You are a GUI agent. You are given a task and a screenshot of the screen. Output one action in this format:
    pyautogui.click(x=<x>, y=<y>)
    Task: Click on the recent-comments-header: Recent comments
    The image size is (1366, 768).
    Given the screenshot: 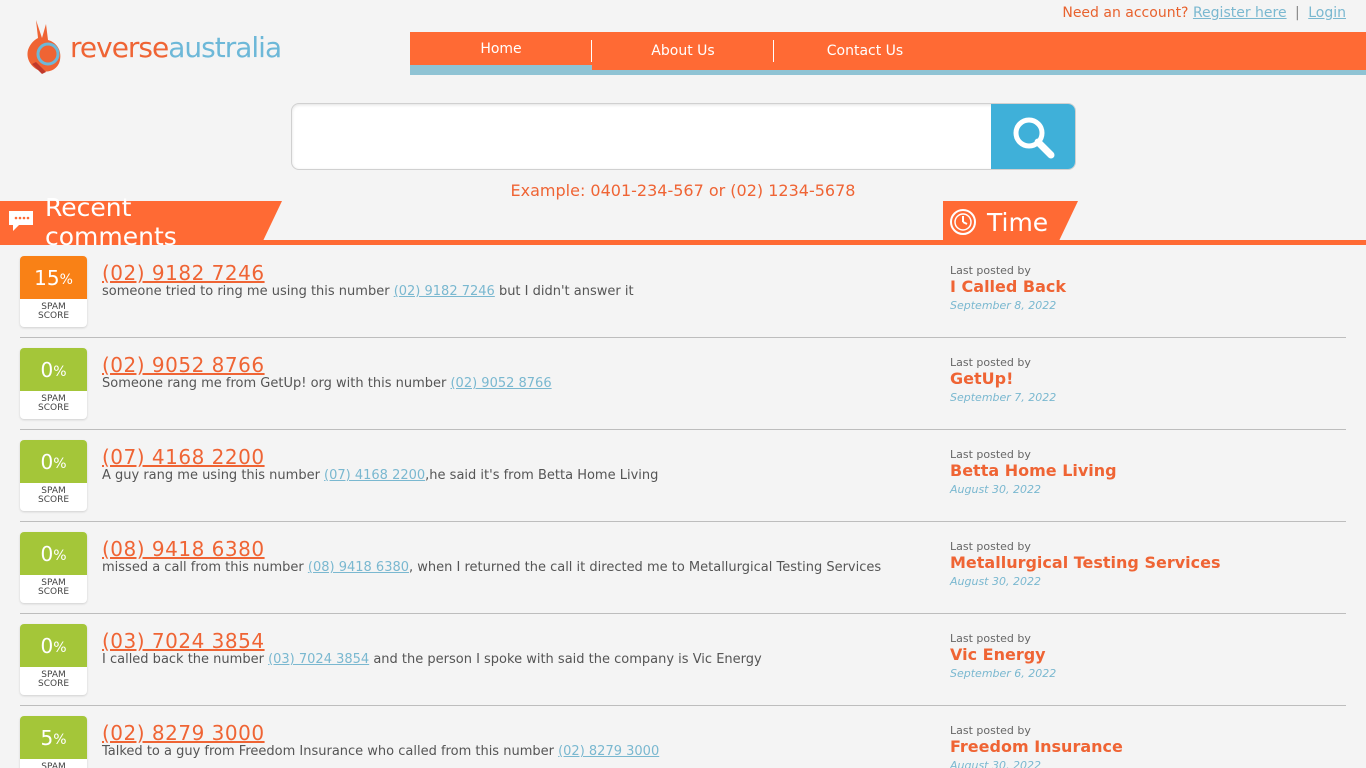 What is the action you would take?
    pyautogui.click(x=141, y=222)
    